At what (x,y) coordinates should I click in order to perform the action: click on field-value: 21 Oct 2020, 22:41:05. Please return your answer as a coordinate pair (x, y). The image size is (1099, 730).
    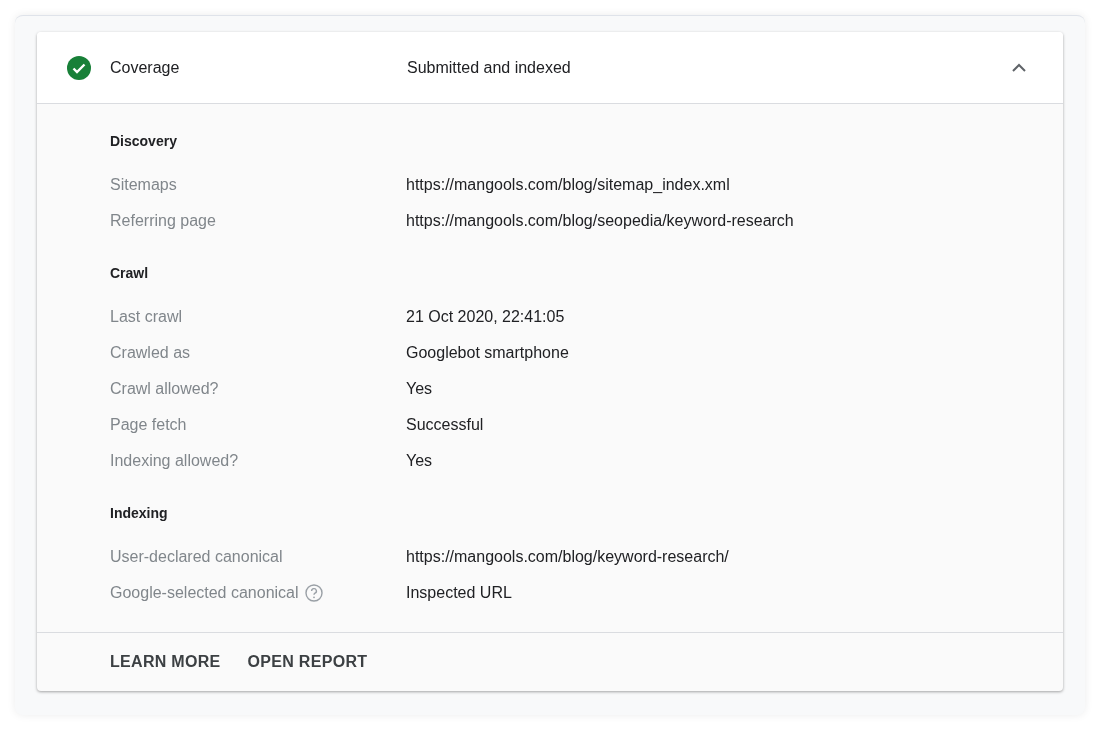
    Looking at the image, I should click on (485, 317).